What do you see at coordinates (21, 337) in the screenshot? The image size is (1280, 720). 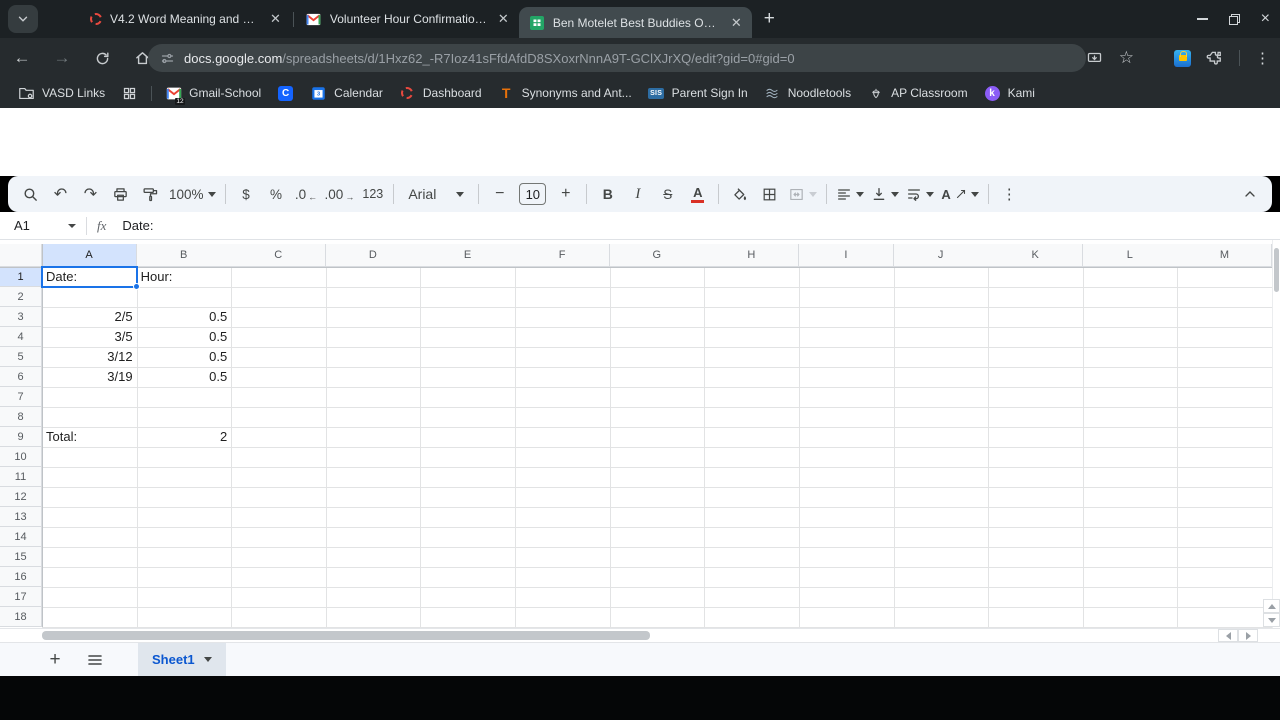 I see `row-header-4: 4` at bounding box center [21, 337].